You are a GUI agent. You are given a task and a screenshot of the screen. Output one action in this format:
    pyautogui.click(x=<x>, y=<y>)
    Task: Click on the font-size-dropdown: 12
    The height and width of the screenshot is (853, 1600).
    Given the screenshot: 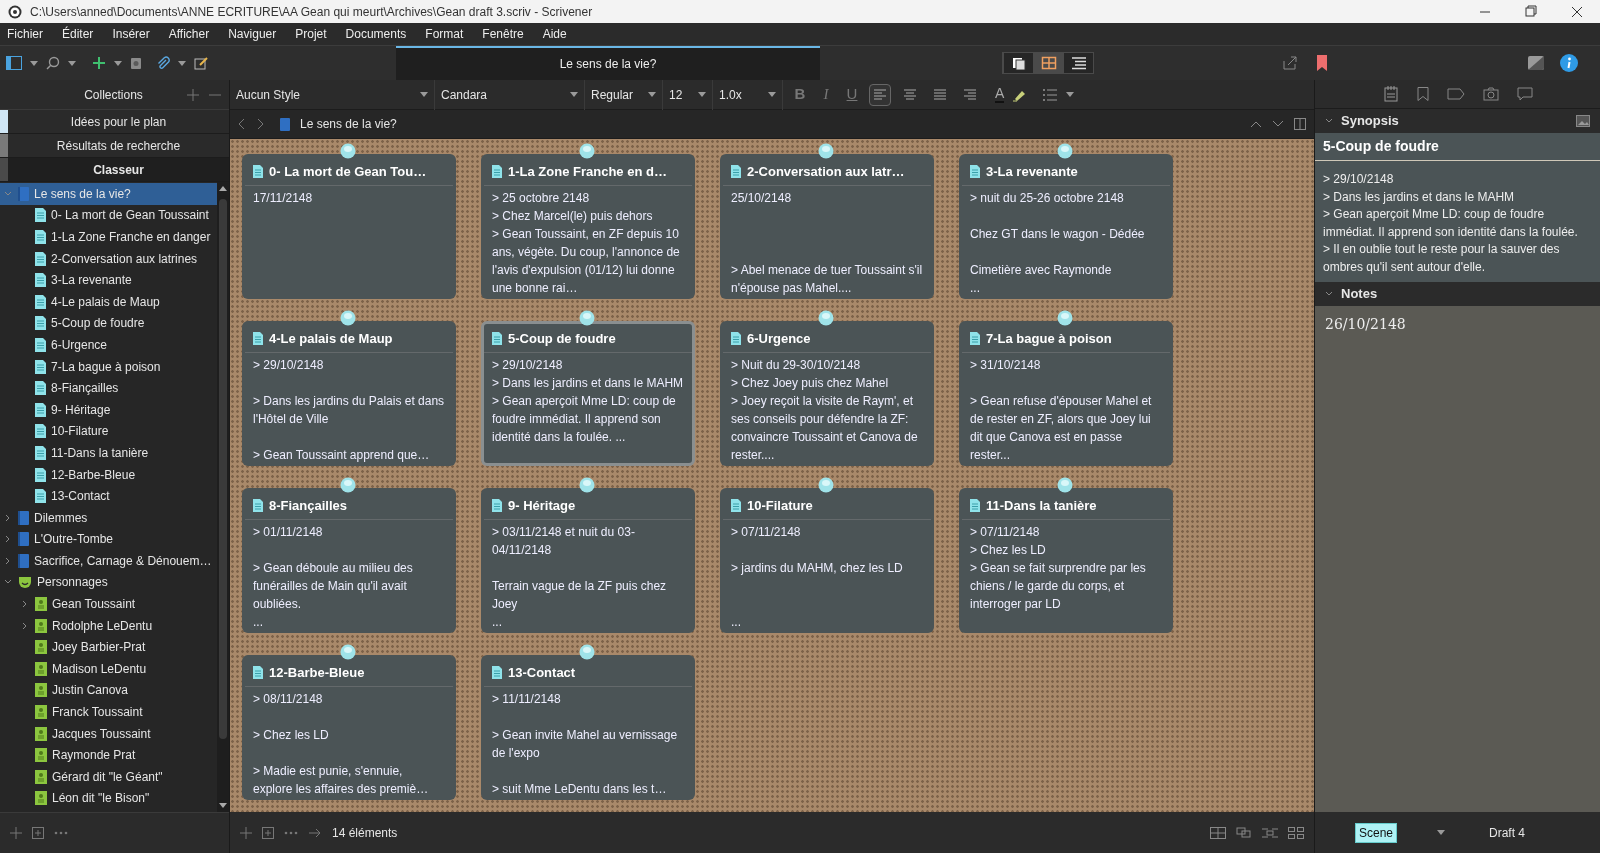 What is the action you would take?
    pyautogui.click(x=688, y=94)
    